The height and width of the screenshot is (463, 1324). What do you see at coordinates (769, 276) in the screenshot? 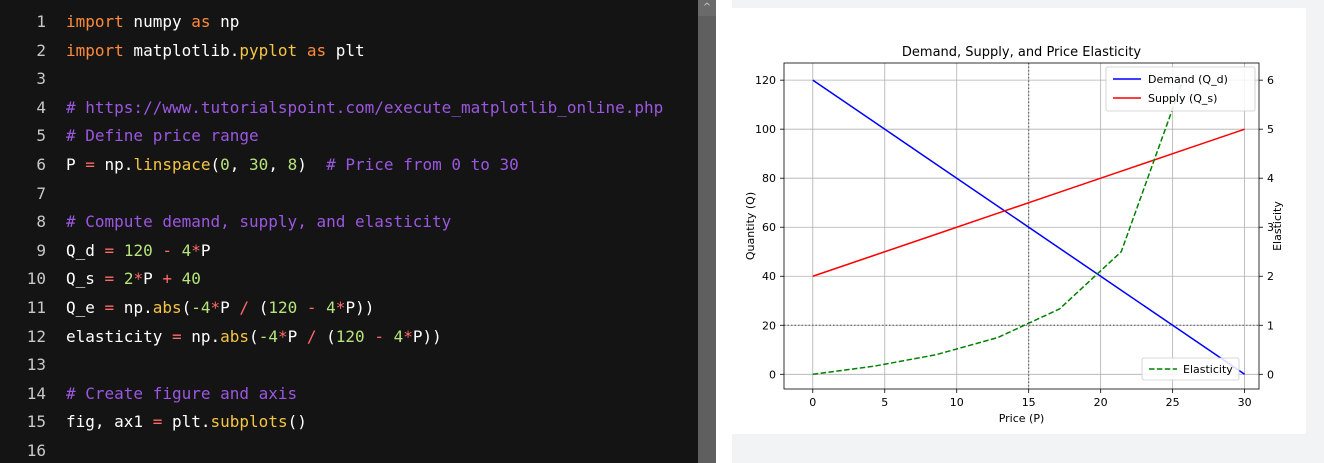
I see `y-tick-label: 40` at bounding box center [769, 276].